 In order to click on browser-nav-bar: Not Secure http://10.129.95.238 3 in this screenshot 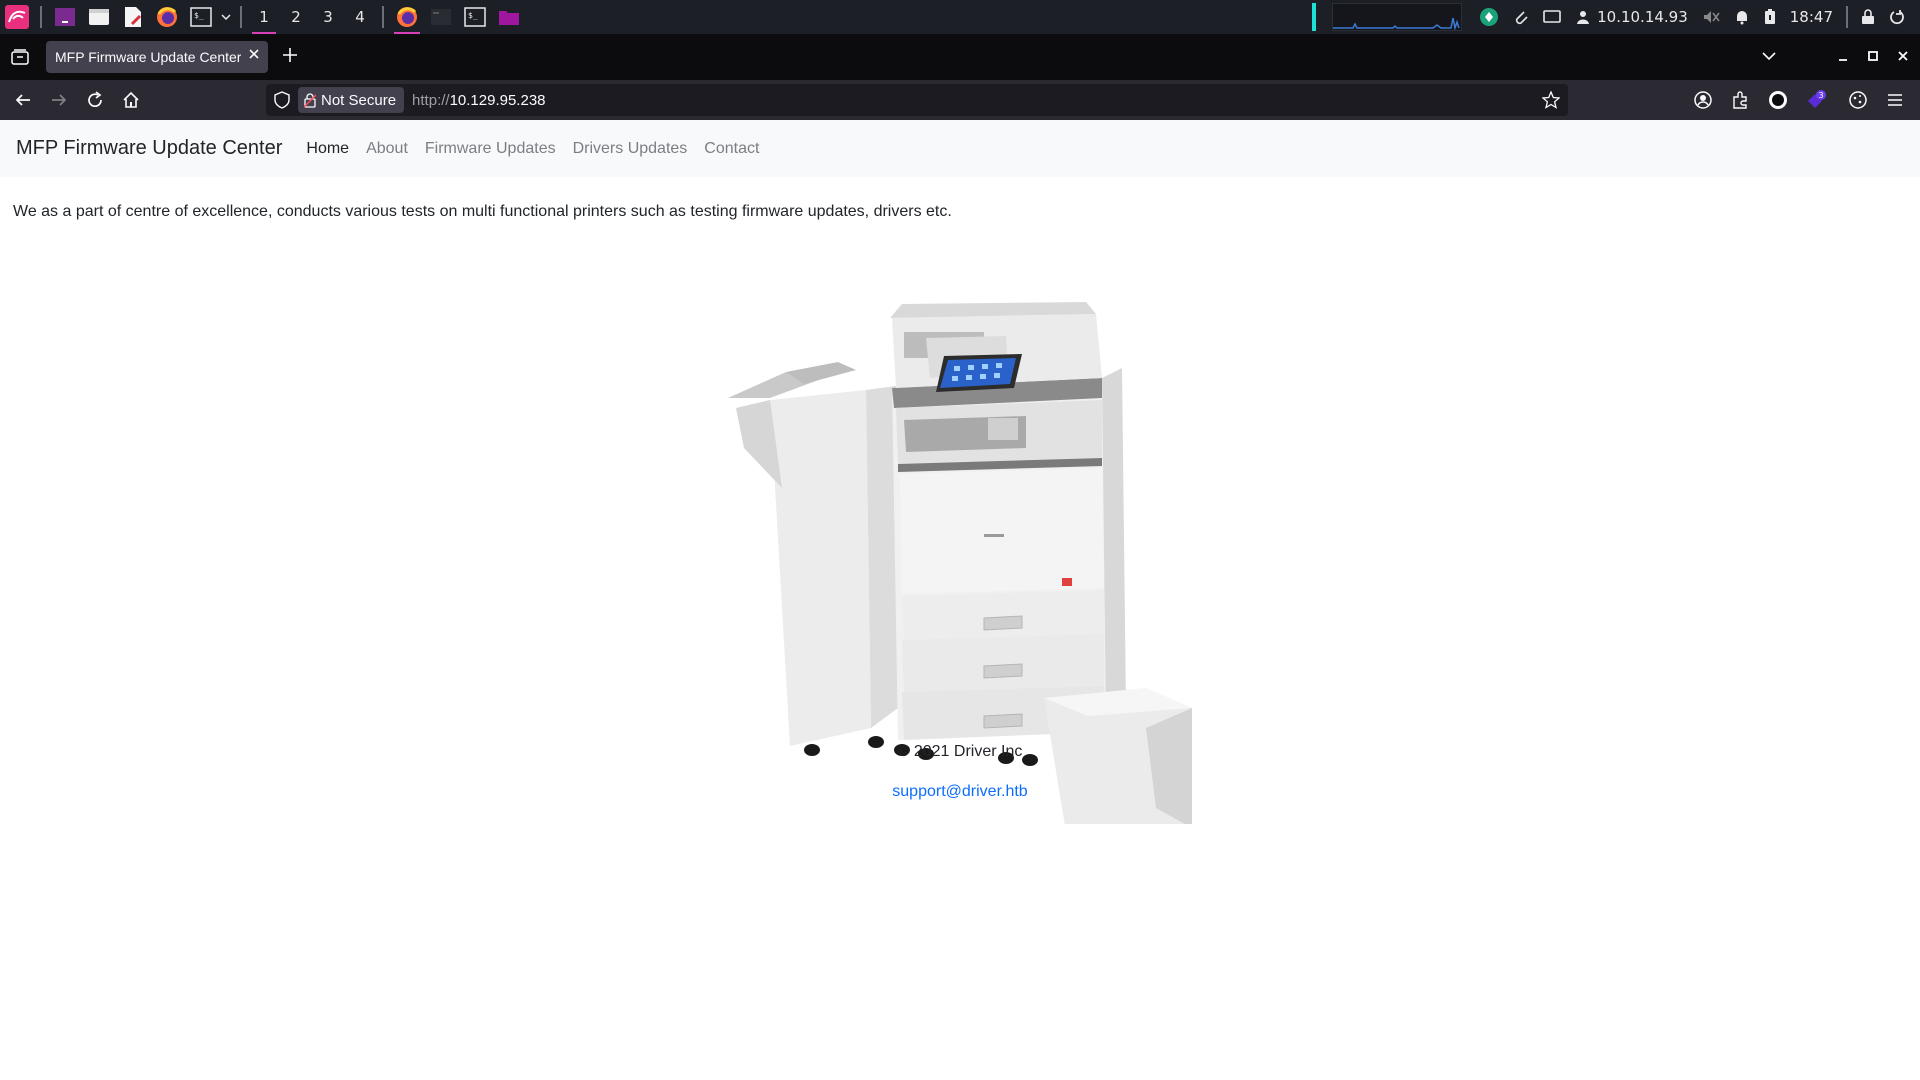, I will do `click(960, 100)`.